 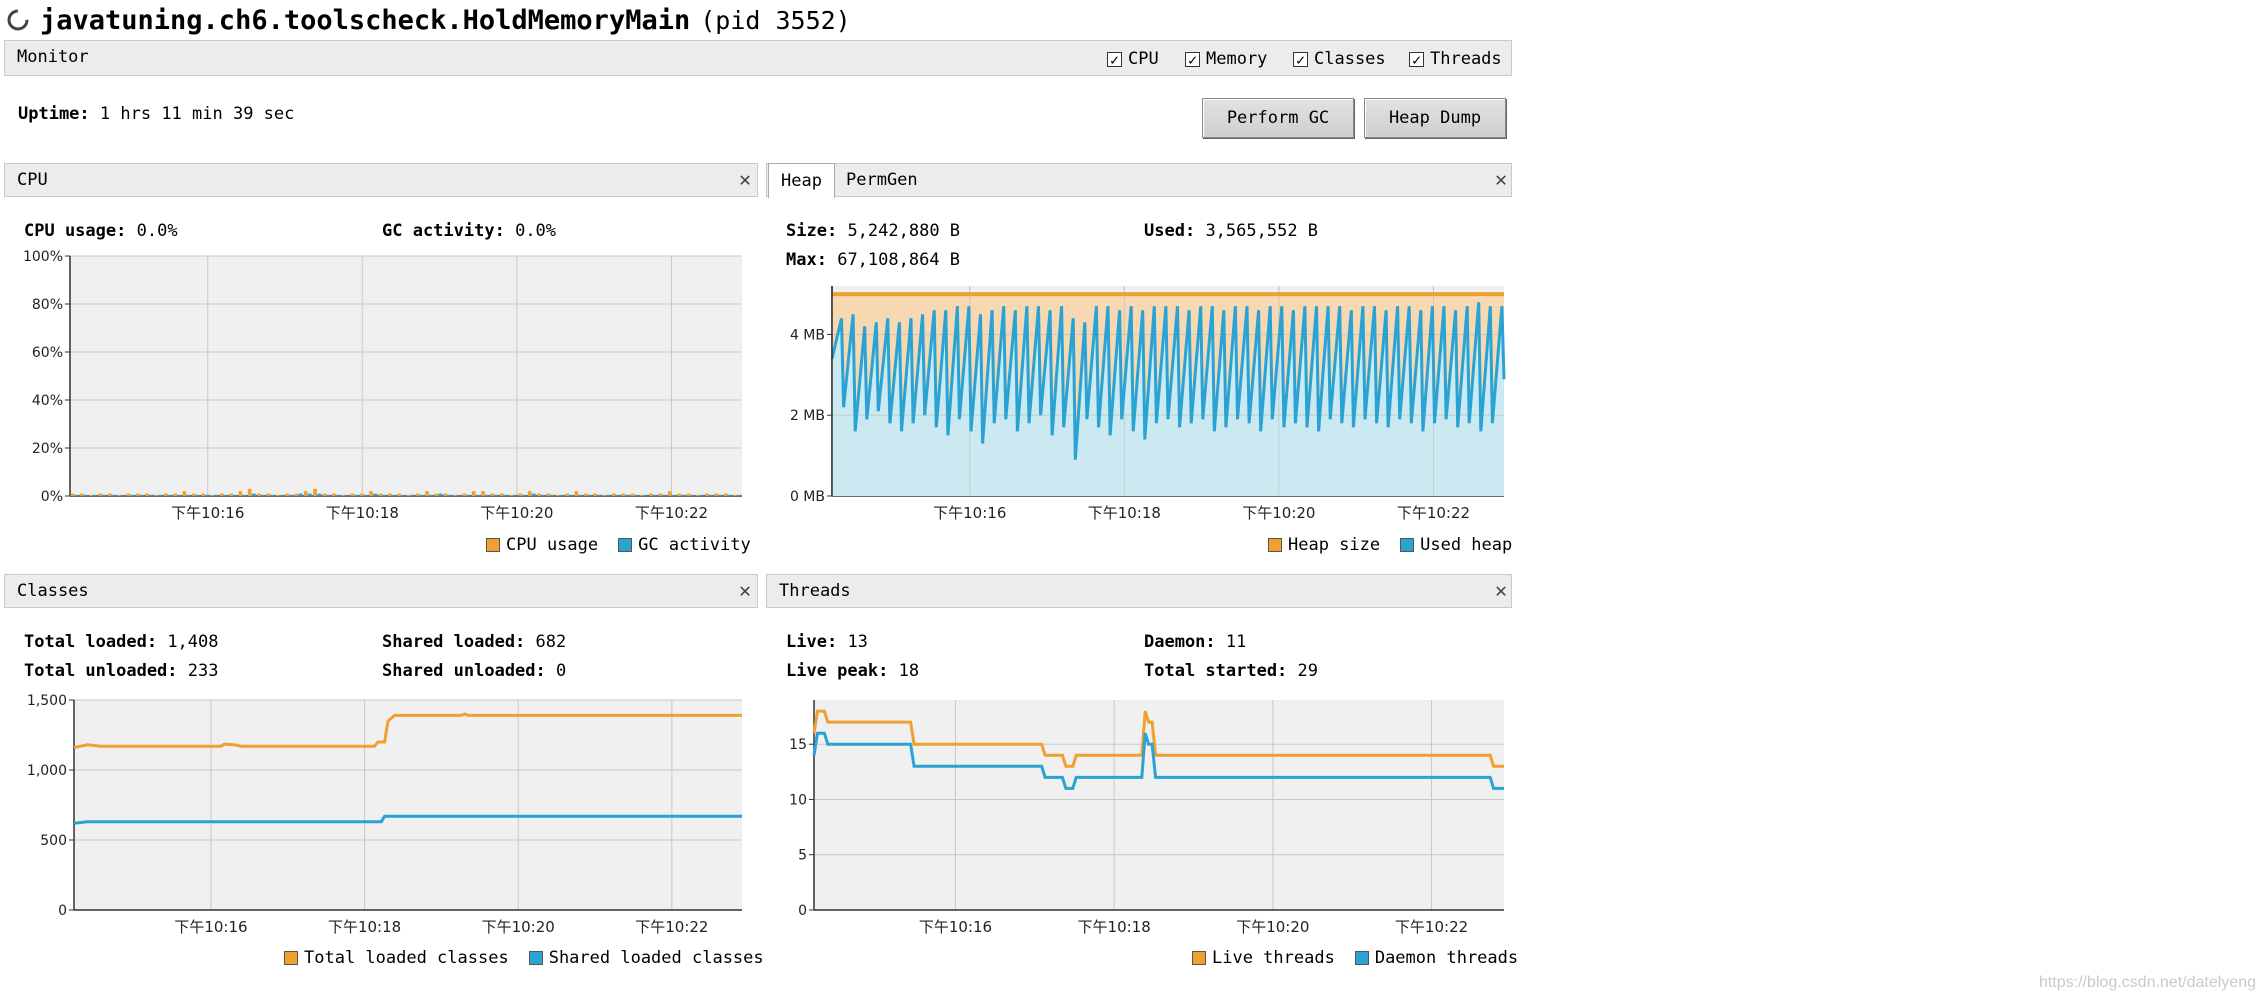 I want to click on heap-dump-button: Heap Dump, so click(x=1435, y=118).